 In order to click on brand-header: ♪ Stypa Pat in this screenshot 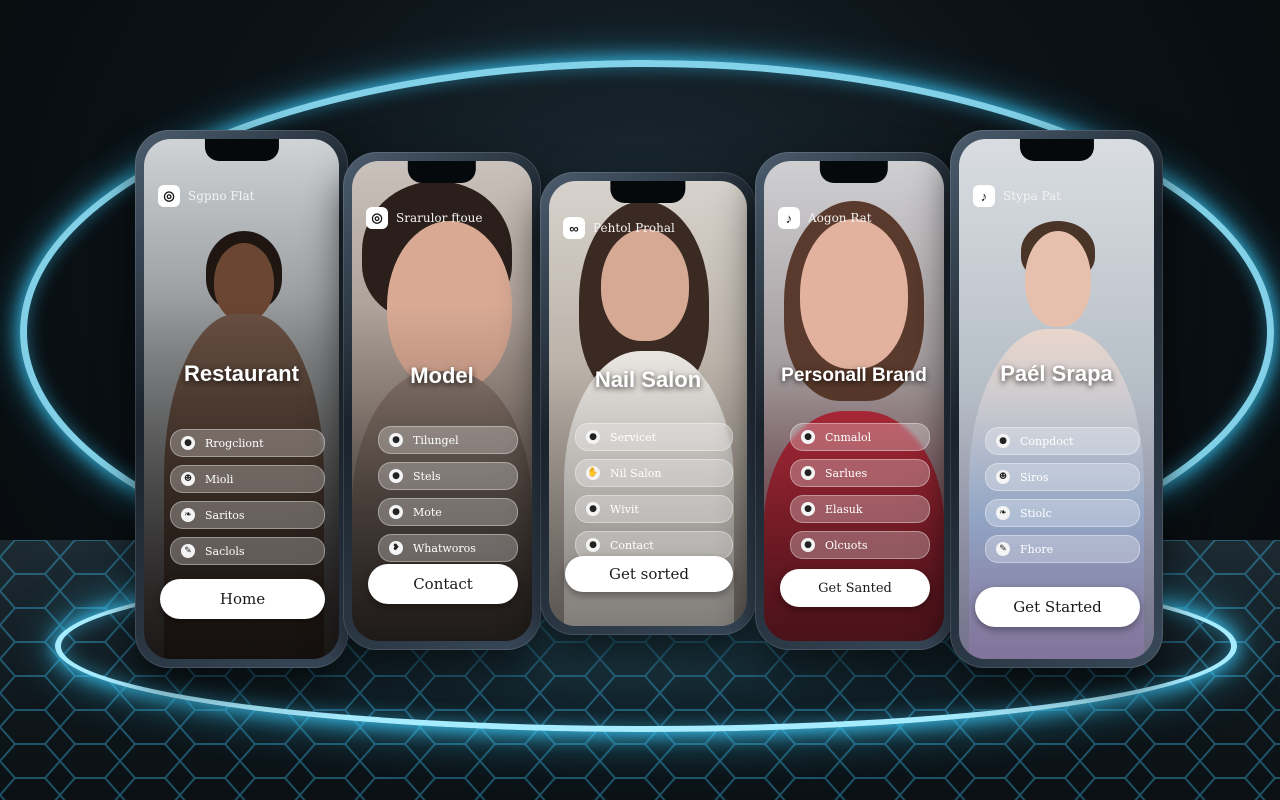, I will do `click(1058, 196)`.